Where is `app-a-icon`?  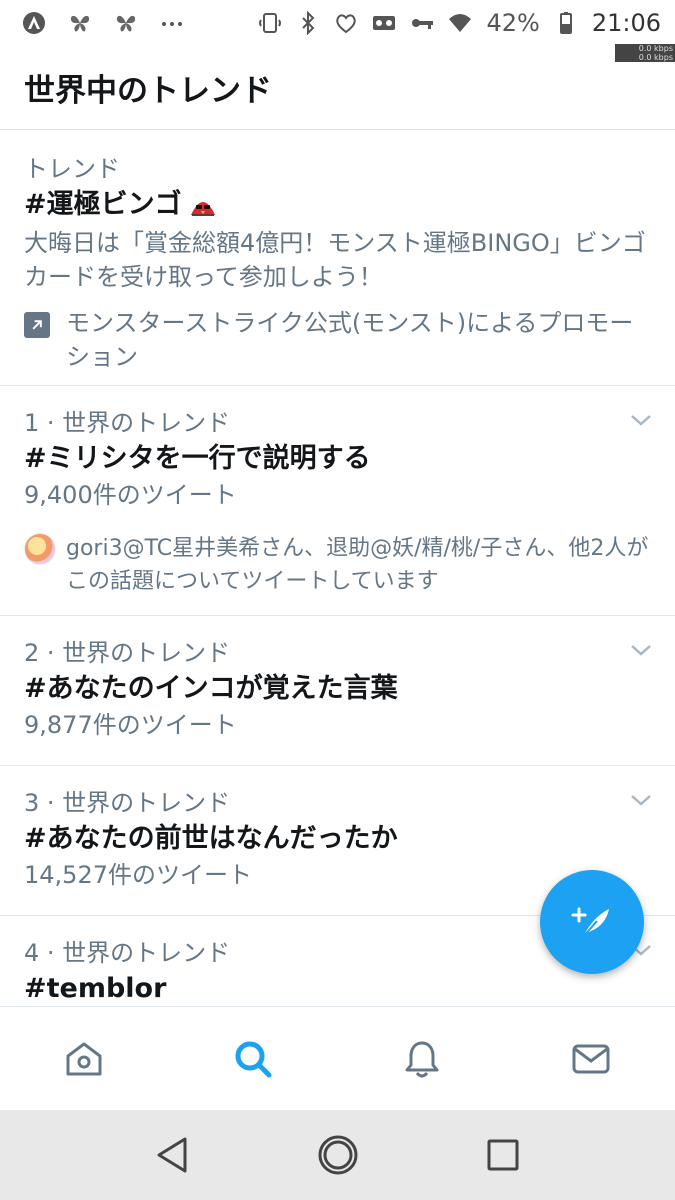 app-a-icon is located at coordinates (34, 23).